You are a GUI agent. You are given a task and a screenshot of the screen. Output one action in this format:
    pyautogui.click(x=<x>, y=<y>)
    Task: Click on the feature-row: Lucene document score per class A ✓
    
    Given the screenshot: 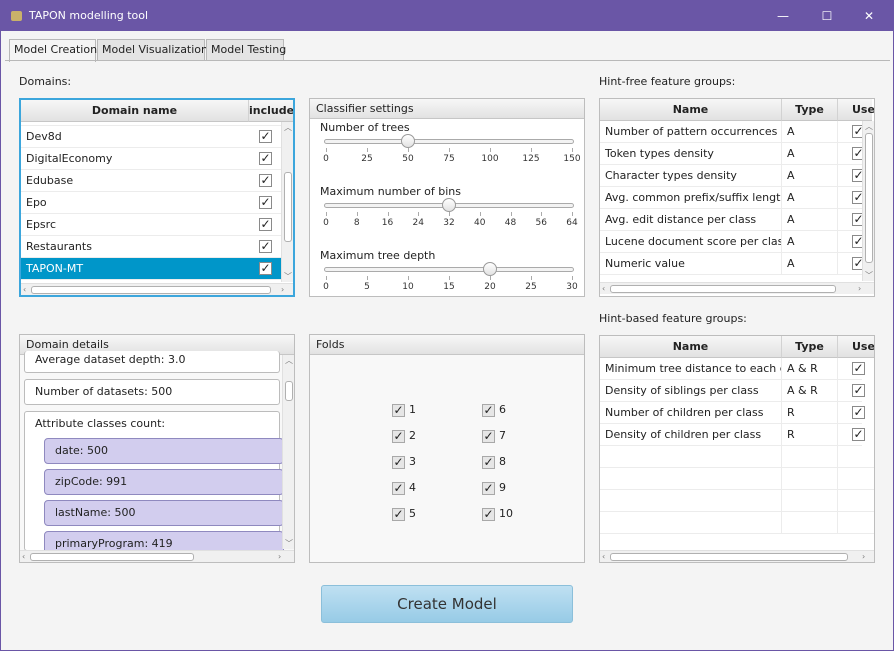 What is the action you would take?
    pyautogui.click(x=732, y=242)
    